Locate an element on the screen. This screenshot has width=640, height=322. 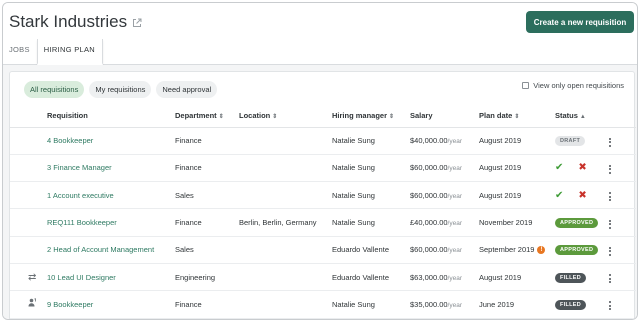
requisition-link: 1 Account executive is located at coordinates (80, 195).